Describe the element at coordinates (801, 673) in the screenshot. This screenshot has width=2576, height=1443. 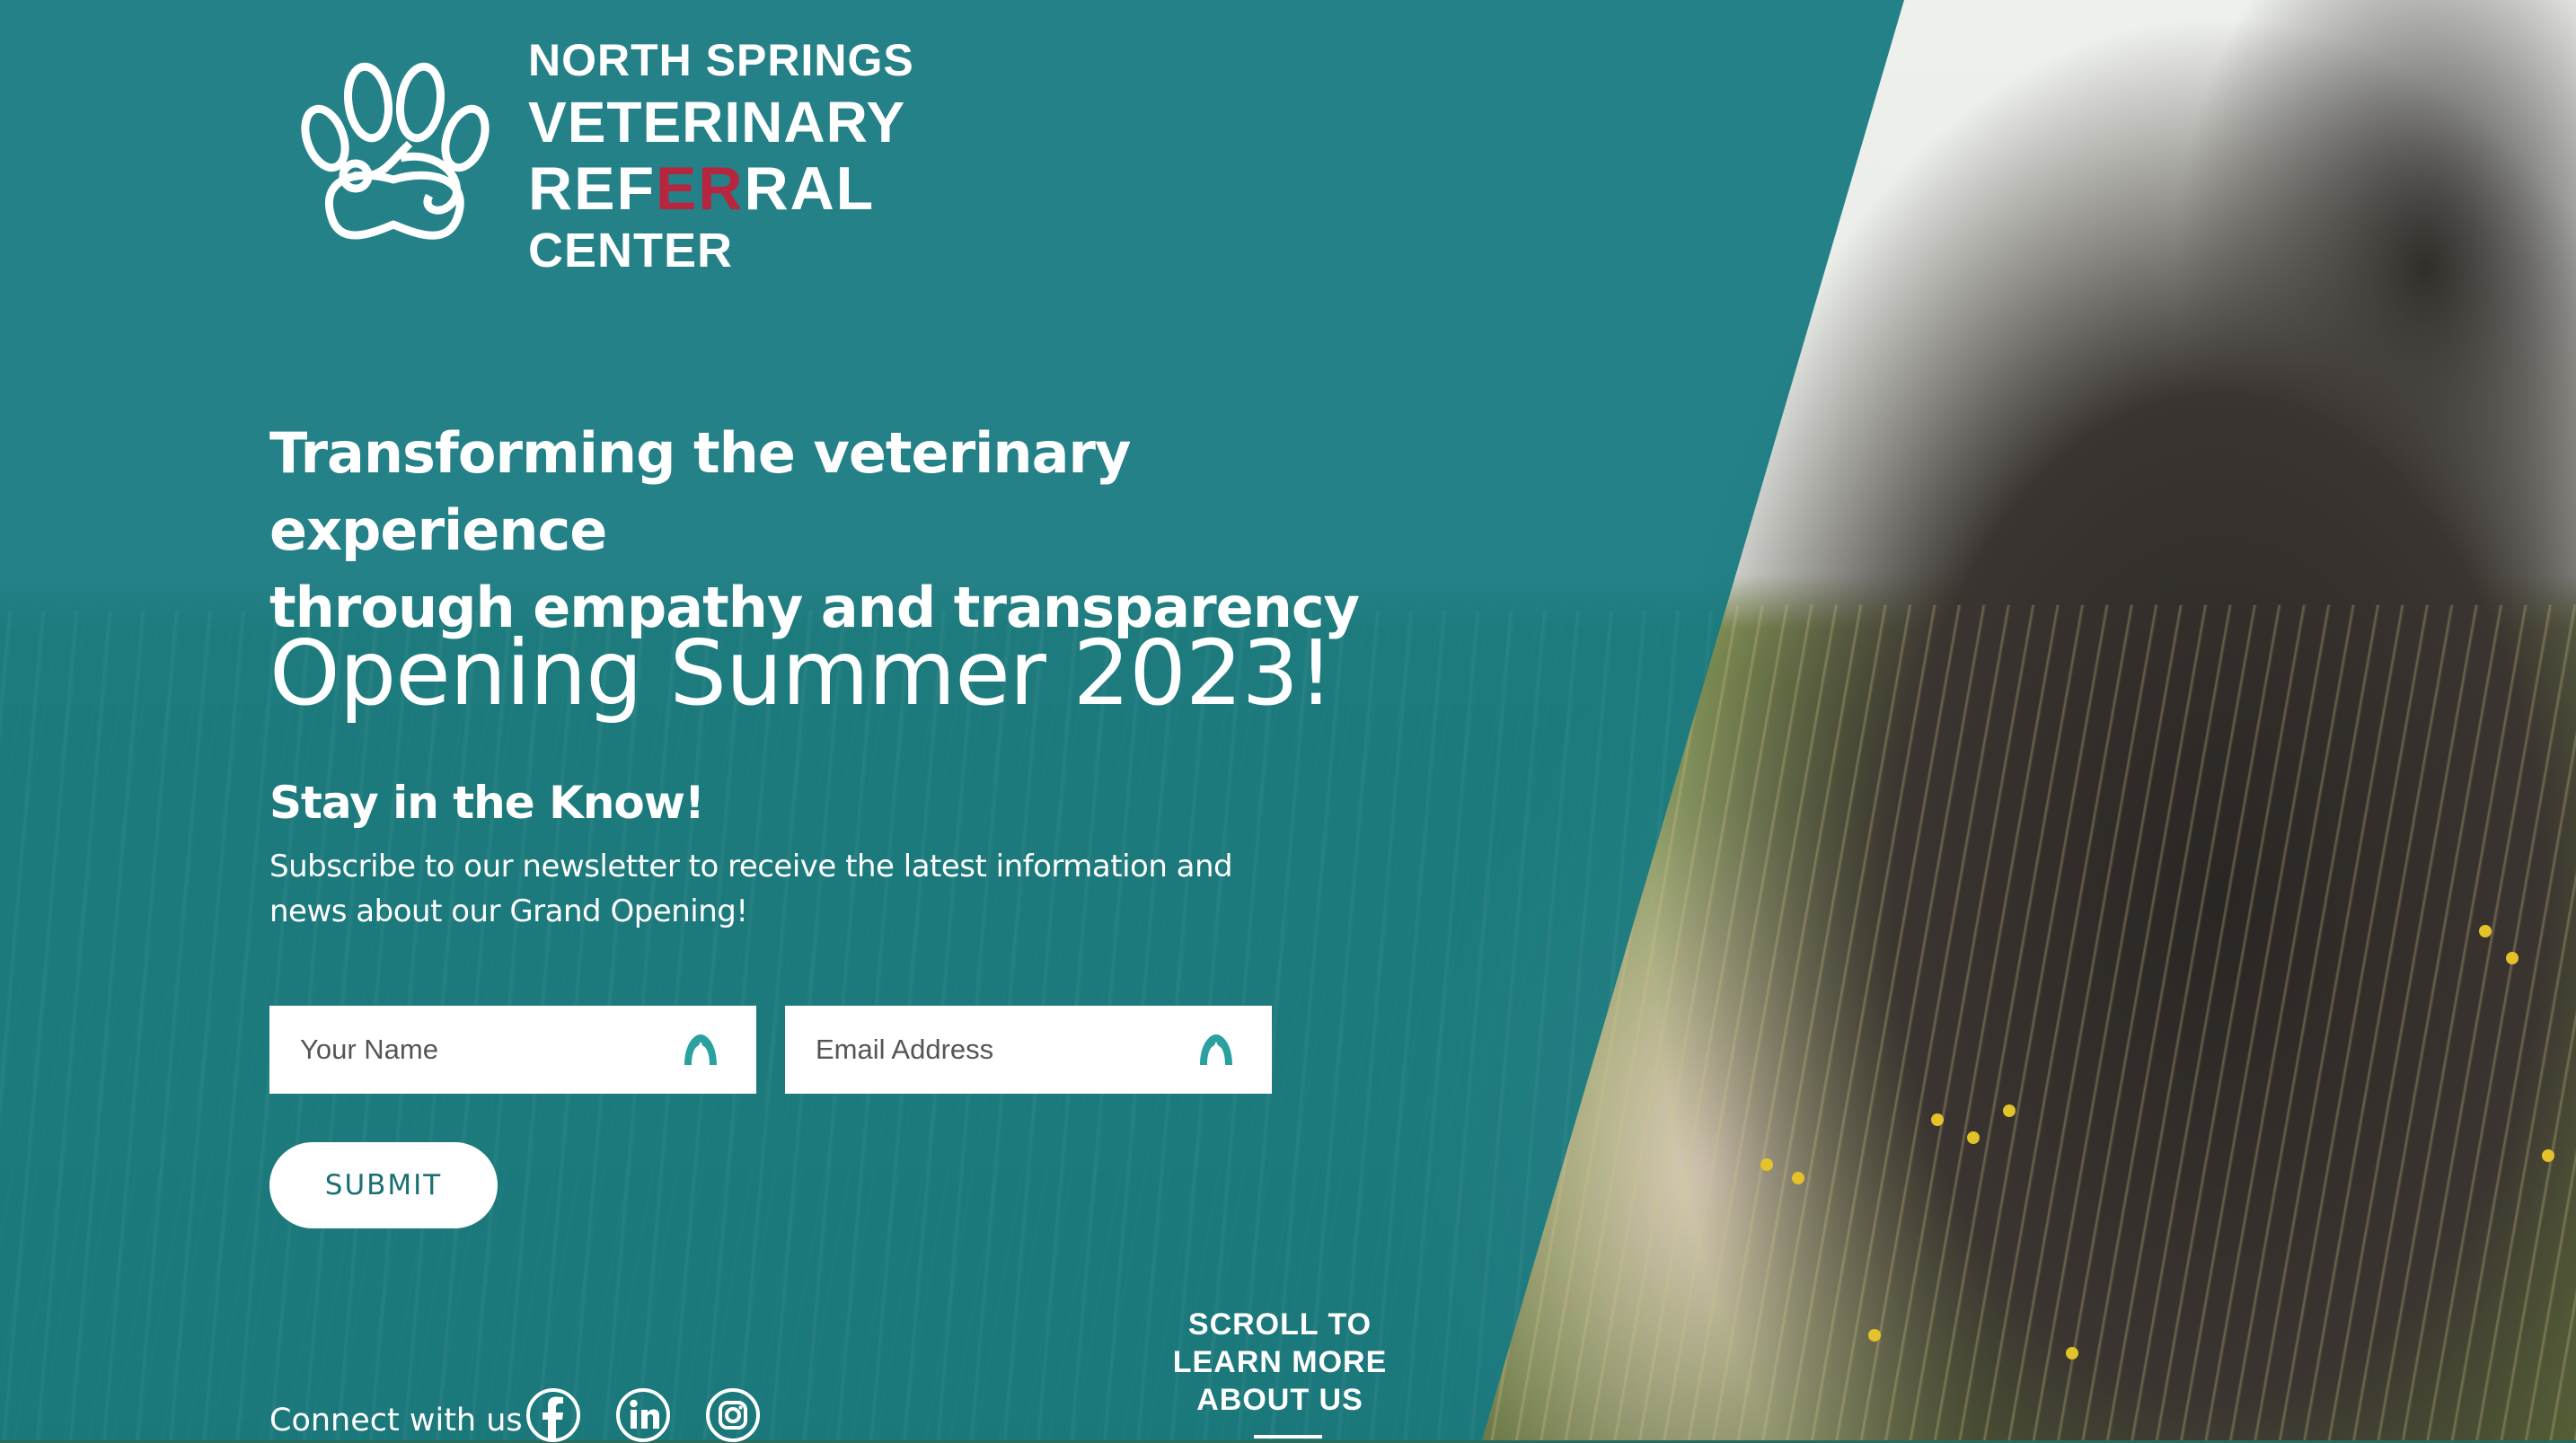
I see `opening-heading: Opening Summer 2023!` at that location.